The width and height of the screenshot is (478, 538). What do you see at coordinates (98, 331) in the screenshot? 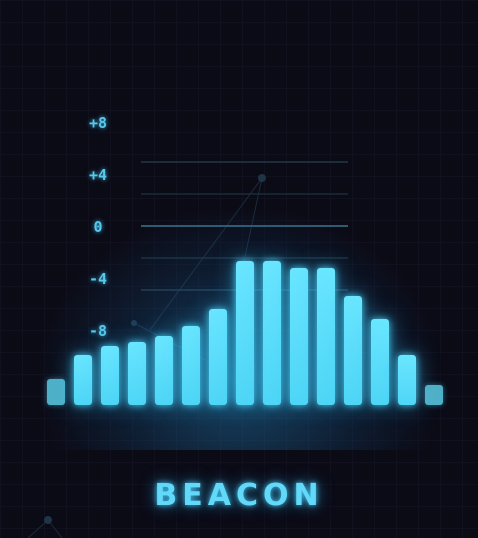
I see `scale-label-minus-8: -8` at bounding box center [98, 331].